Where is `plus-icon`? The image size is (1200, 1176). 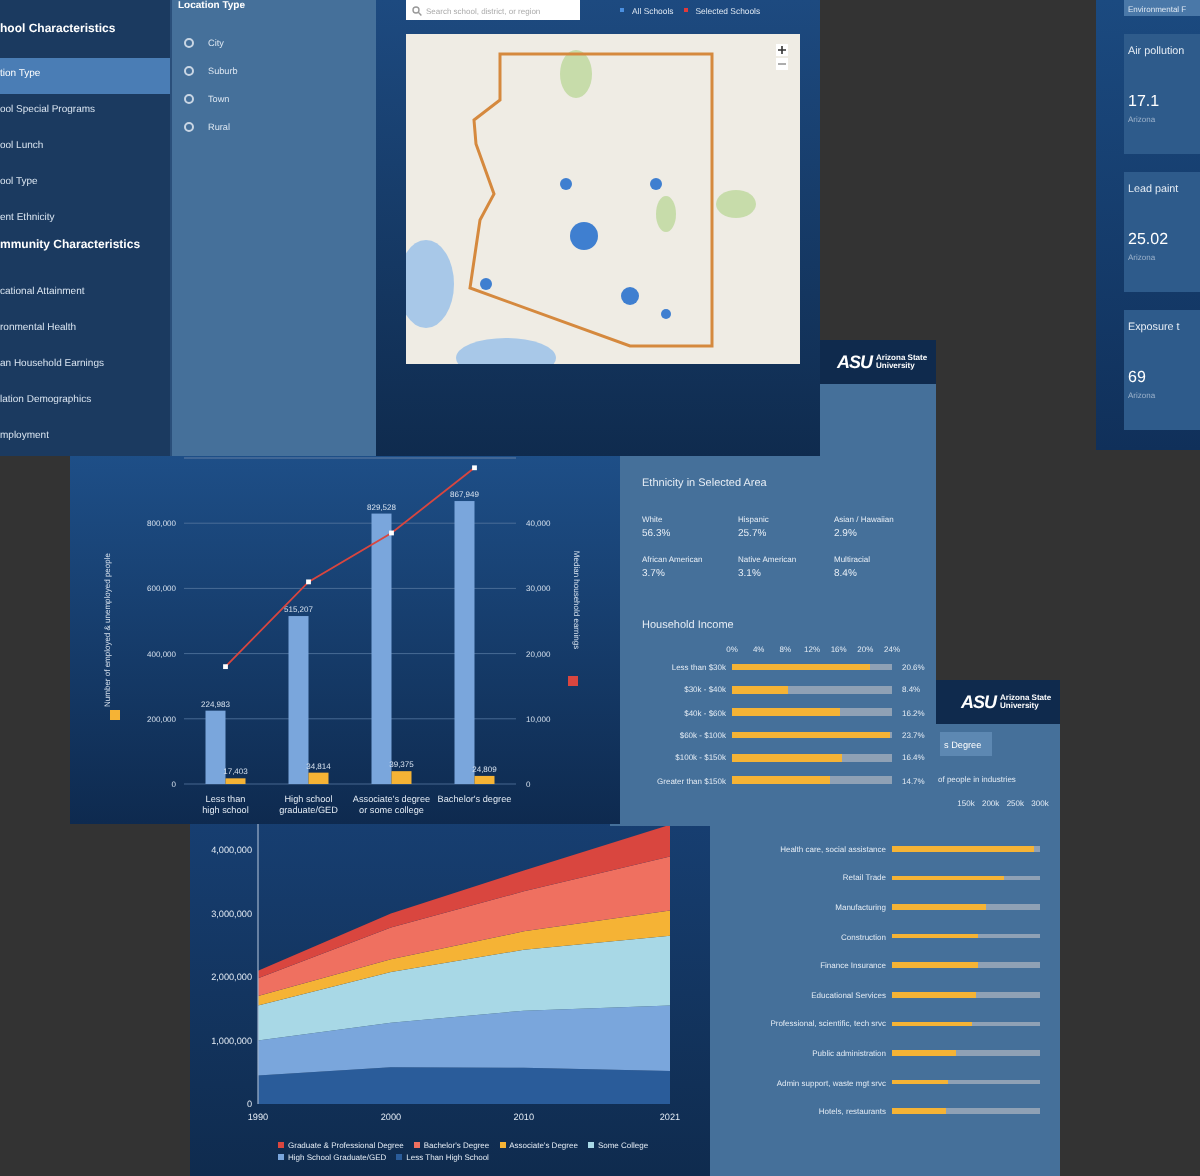
plus-icon is located at coordinates (782, 50).